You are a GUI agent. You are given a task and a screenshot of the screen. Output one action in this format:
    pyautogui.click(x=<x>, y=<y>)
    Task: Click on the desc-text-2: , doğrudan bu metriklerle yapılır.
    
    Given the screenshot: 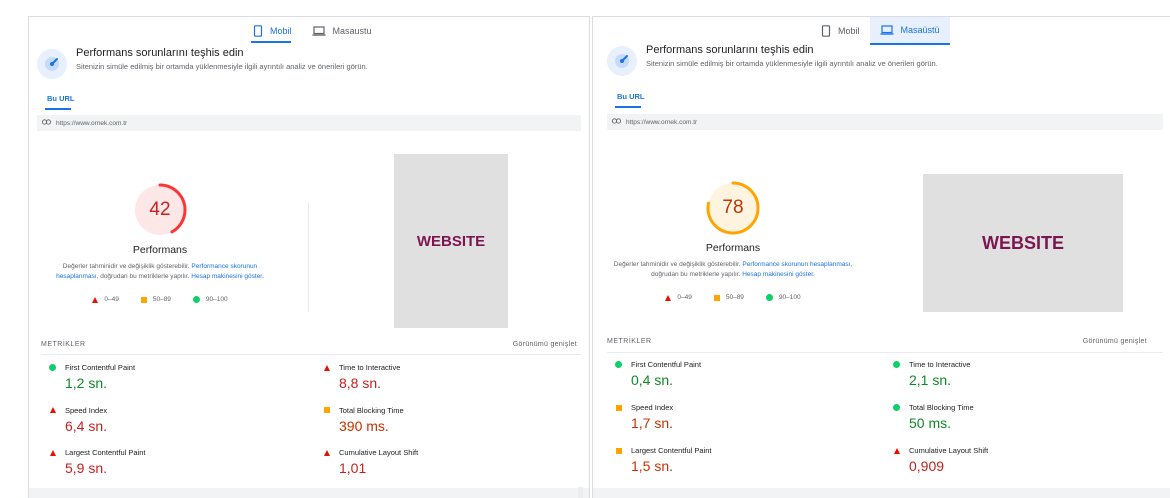 What is the action you would take?
    pyautogui.click(x=143, y=276)
    